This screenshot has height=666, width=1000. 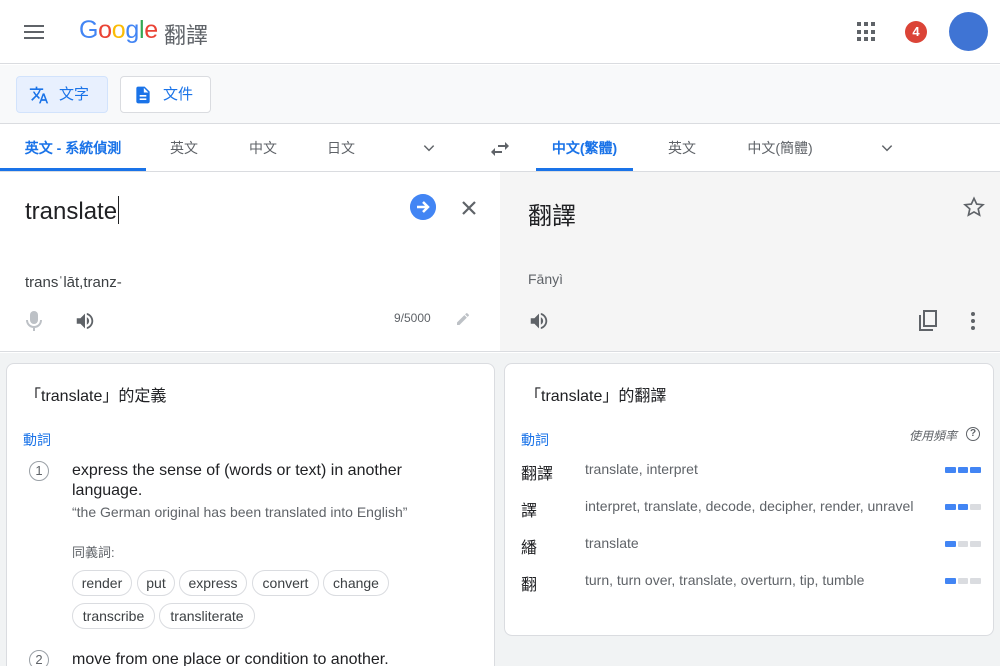 What do you see at coordinates (682, 148) in the screenshot?
I see `target-lang-english-tab: 英文` at bounding box center [682, 148].